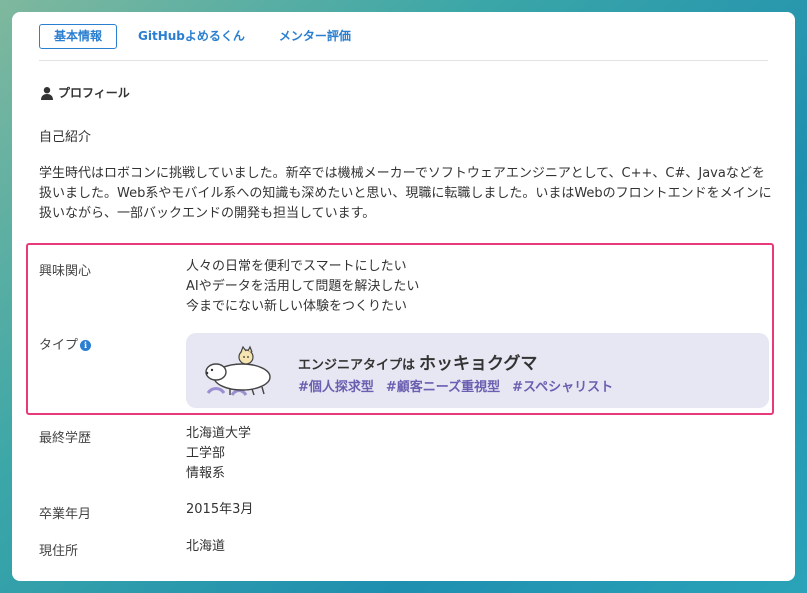  What do you see at coordinates (315, 36) in the screenshot?
I see `tab-mentor-evaluation: メンター評価` at bounding box center [315, 36].